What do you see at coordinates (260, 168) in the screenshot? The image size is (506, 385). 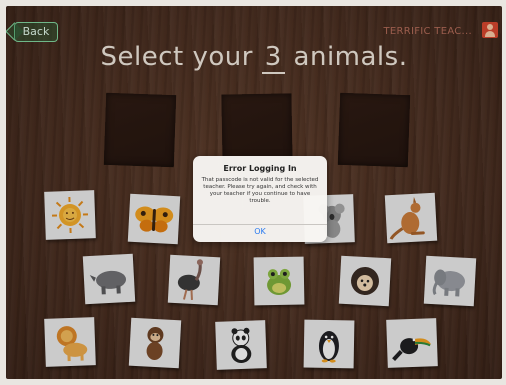 I see `dialog-title: Error Logging In` at bounding box center [260, 168].